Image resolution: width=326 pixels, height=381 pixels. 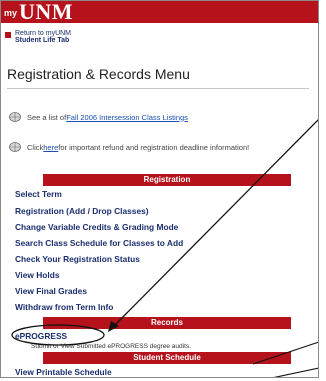 I want to click on menu-link-variable-credits: Change Variable Credits & Grading Mode, so click(x=96, y=227).